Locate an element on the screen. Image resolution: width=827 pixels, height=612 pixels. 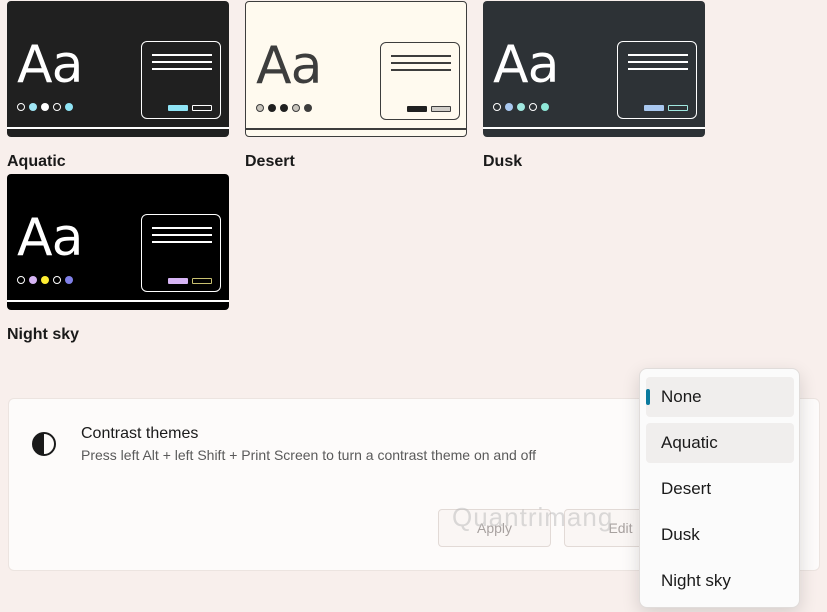
menu-item-aquatic: Aquatic is located at coordinates (720, 443).